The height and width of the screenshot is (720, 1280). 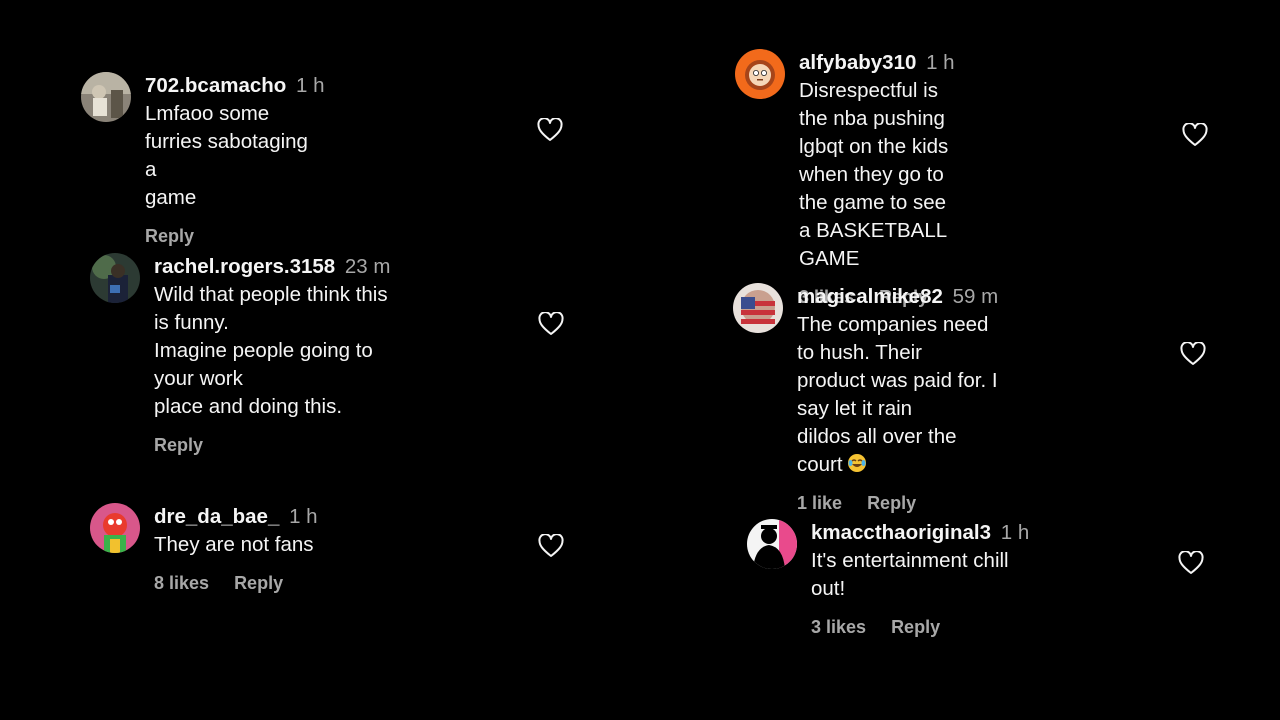 I want to click on comment-header: magicalmike82 59 m, so click(x=897, y=297).